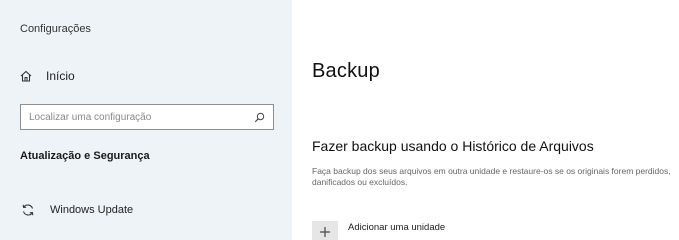  Describe the element at coordinates (55, 29) in the screenshot. I see `app-title: Configurações` at that location.